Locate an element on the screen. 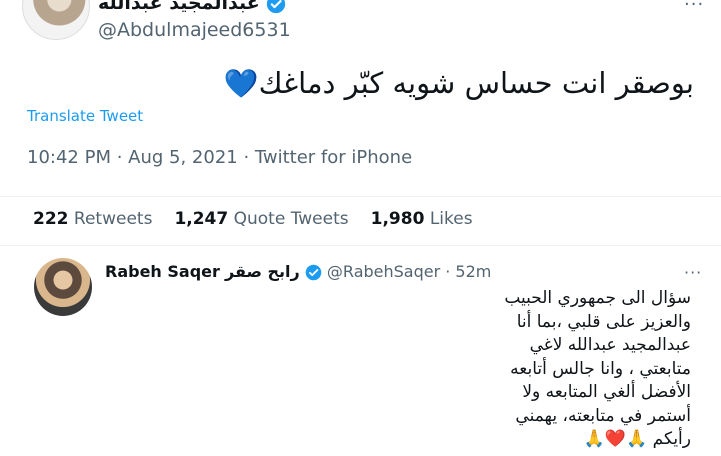  reply-text-last-line: رأيكم 🙏❤️🙏 is located at coordinates (431, 440).